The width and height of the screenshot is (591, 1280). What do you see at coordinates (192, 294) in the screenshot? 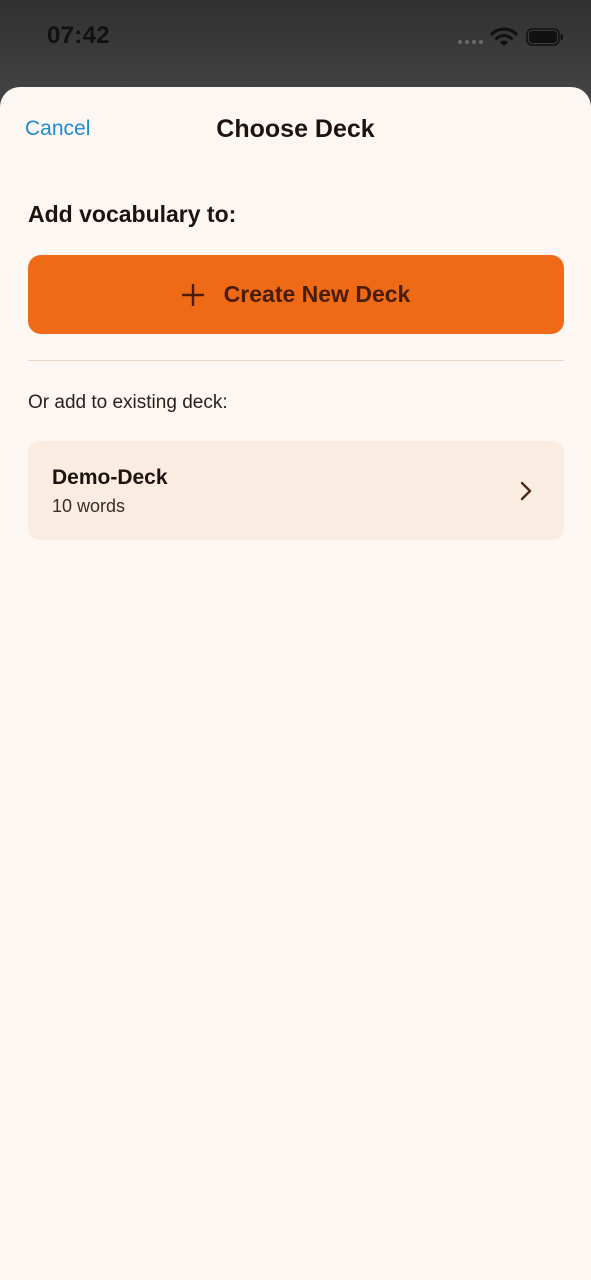
I see `plus-icon` at bounding box center [192, 294].